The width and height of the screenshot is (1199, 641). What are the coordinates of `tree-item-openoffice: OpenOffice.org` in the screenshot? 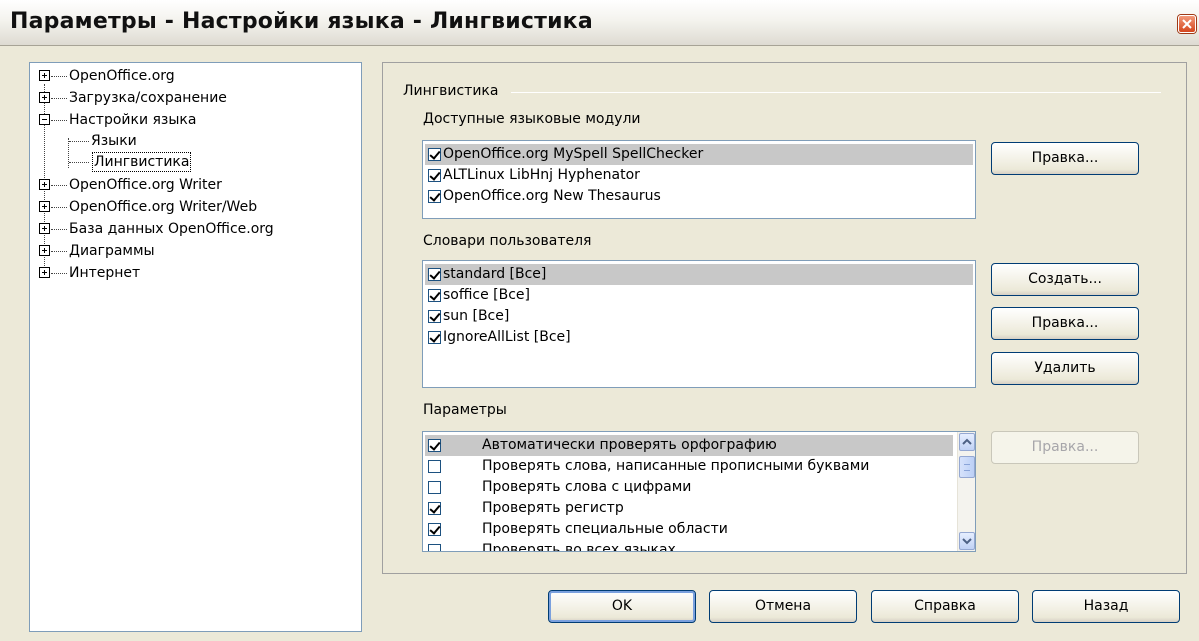 It's located at (122, 76).